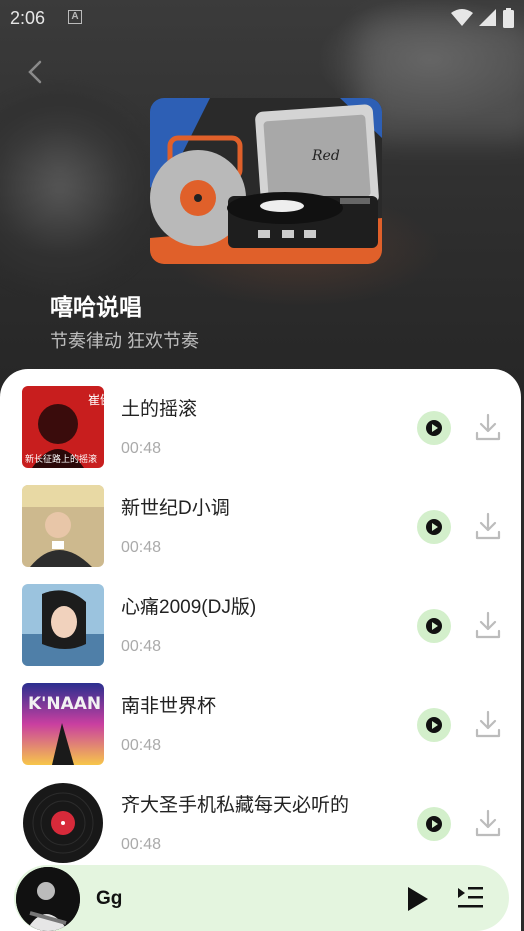  Describe the element at coordinates (96, 307) in the screenshot. I see `playlist-title: 嘻哈说唱` at that location.